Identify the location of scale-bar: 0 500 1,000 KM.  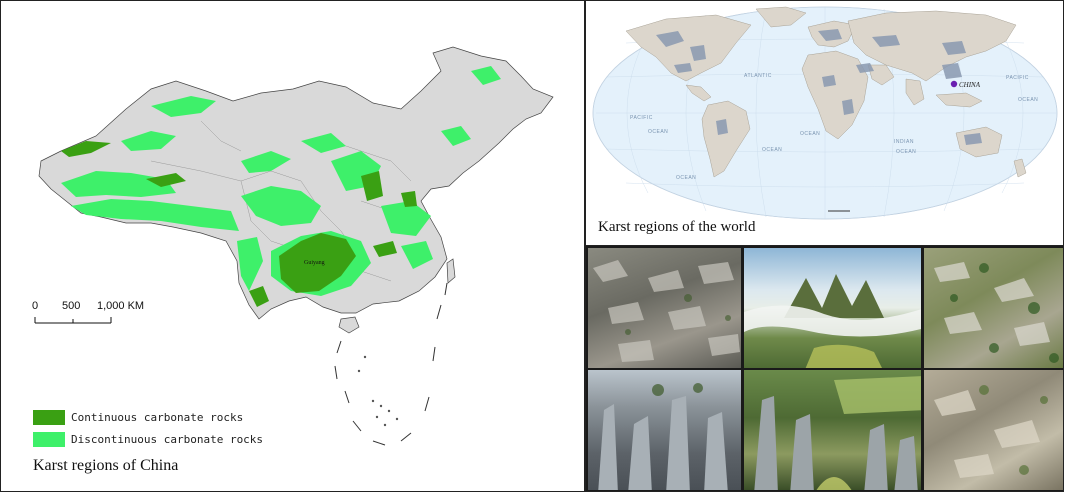
(88, 312).